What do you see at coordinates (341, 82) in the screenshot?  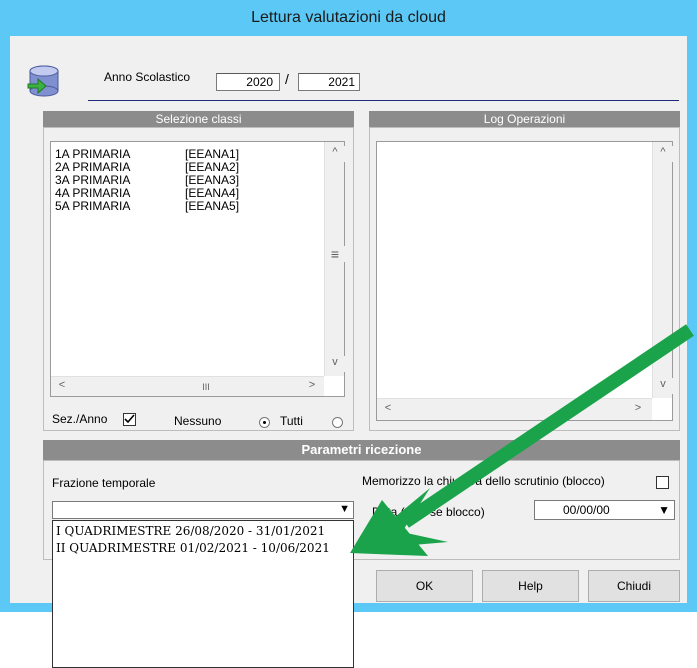 I see `year-to-value: 2021` at bounding box center [341, 82].